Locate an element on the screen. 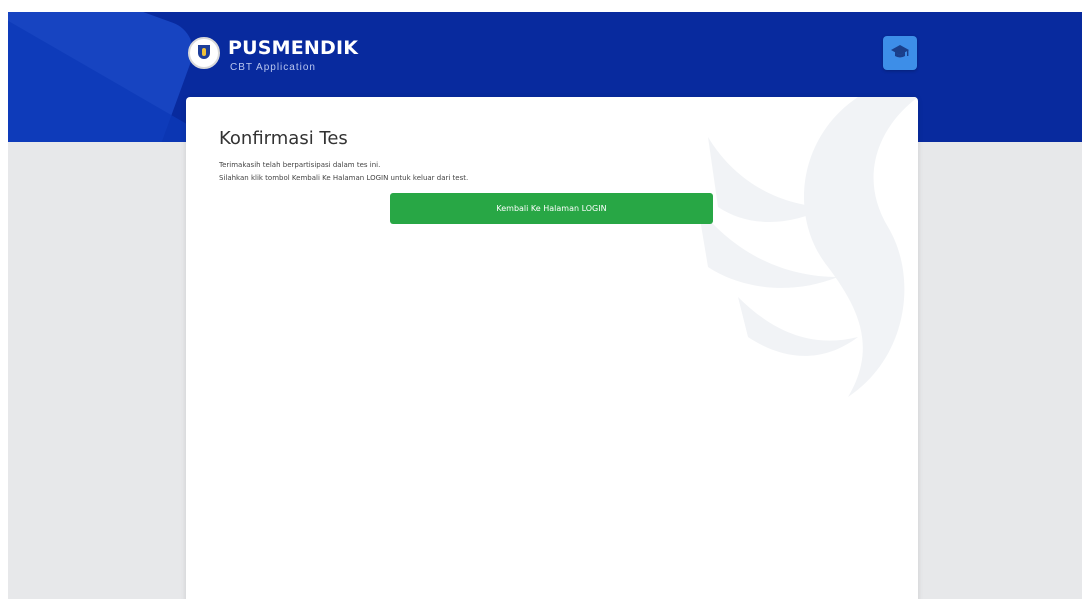  page-title: Konfirmasi Tes is located at coordinates (283, 138).